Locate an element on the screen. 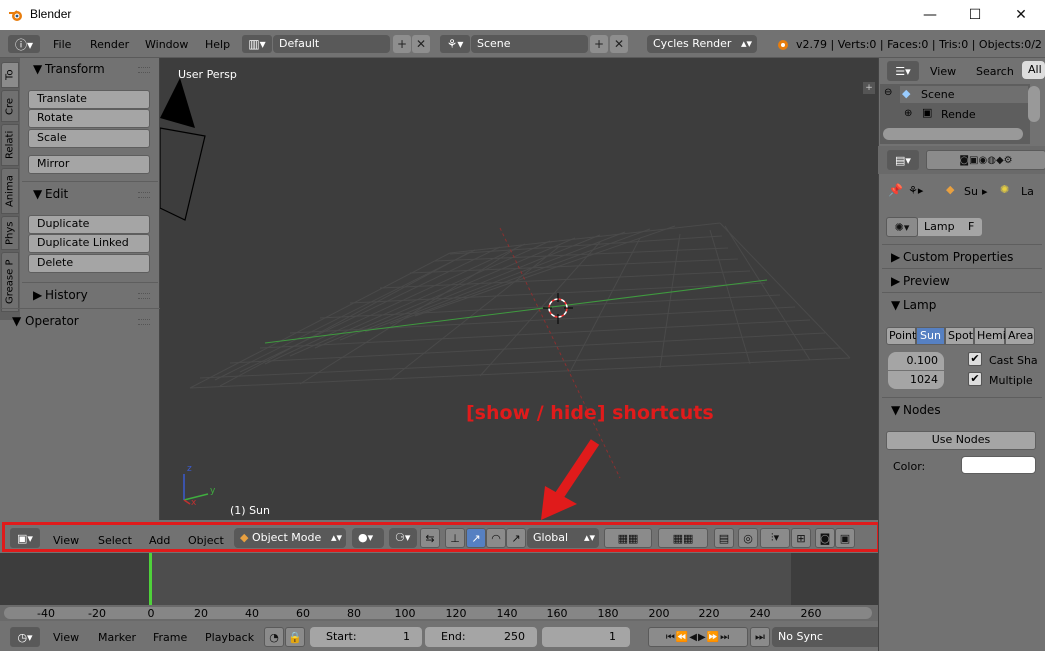  tab-create: Cre is located at coordinates (10, 106).